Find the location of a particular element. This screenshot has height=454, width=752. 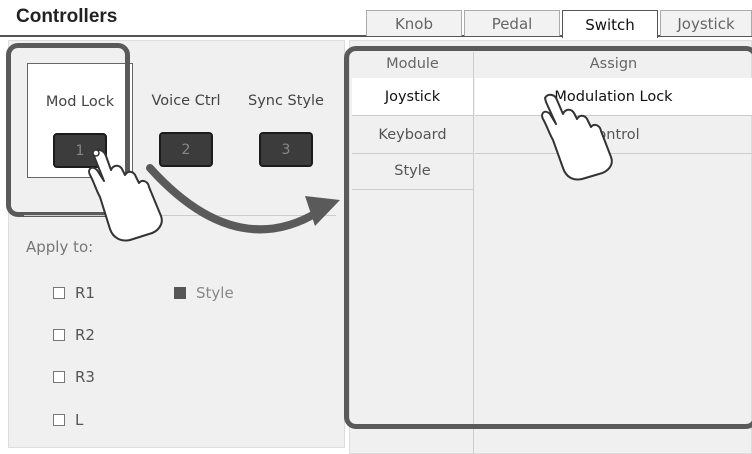

arrow-icon is located at coordinates (243, 199).